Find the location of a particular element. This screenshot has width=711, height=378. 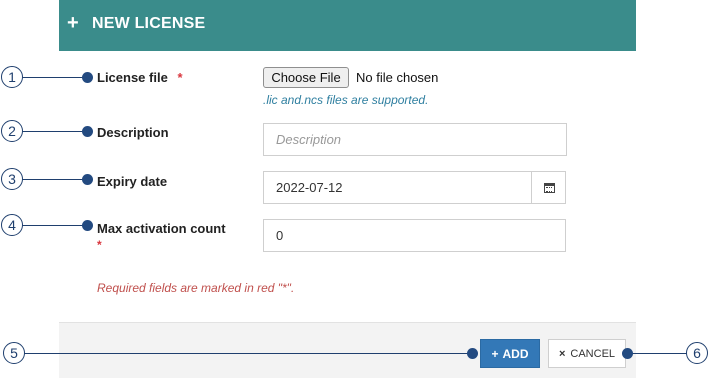

add-button: + ADD is located at coordinates (510, 353).